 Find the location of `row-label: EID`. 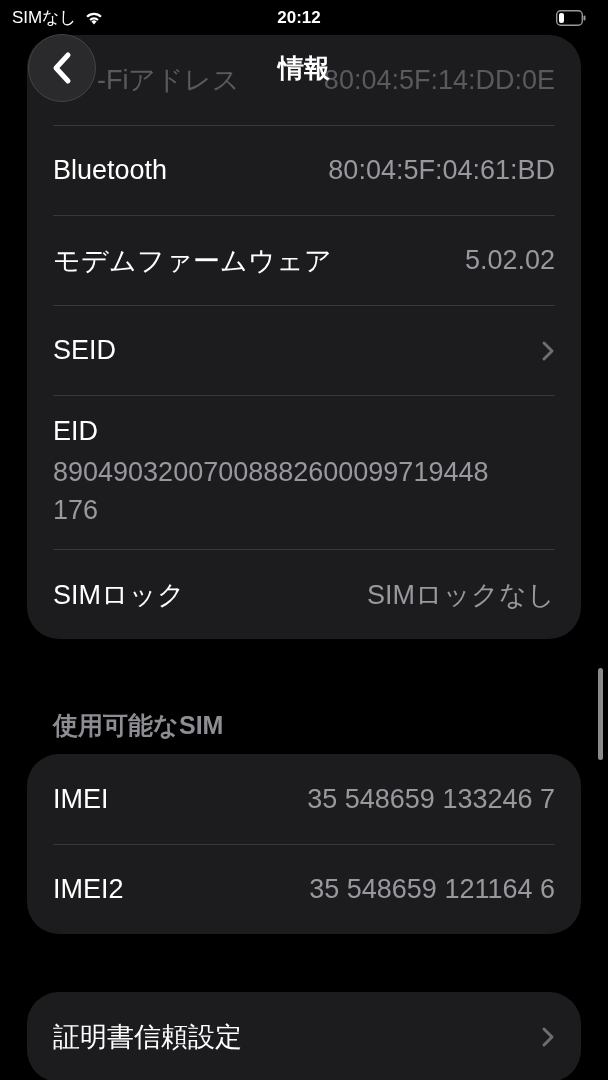

row-label: EID is located at coordinates (75, 431).